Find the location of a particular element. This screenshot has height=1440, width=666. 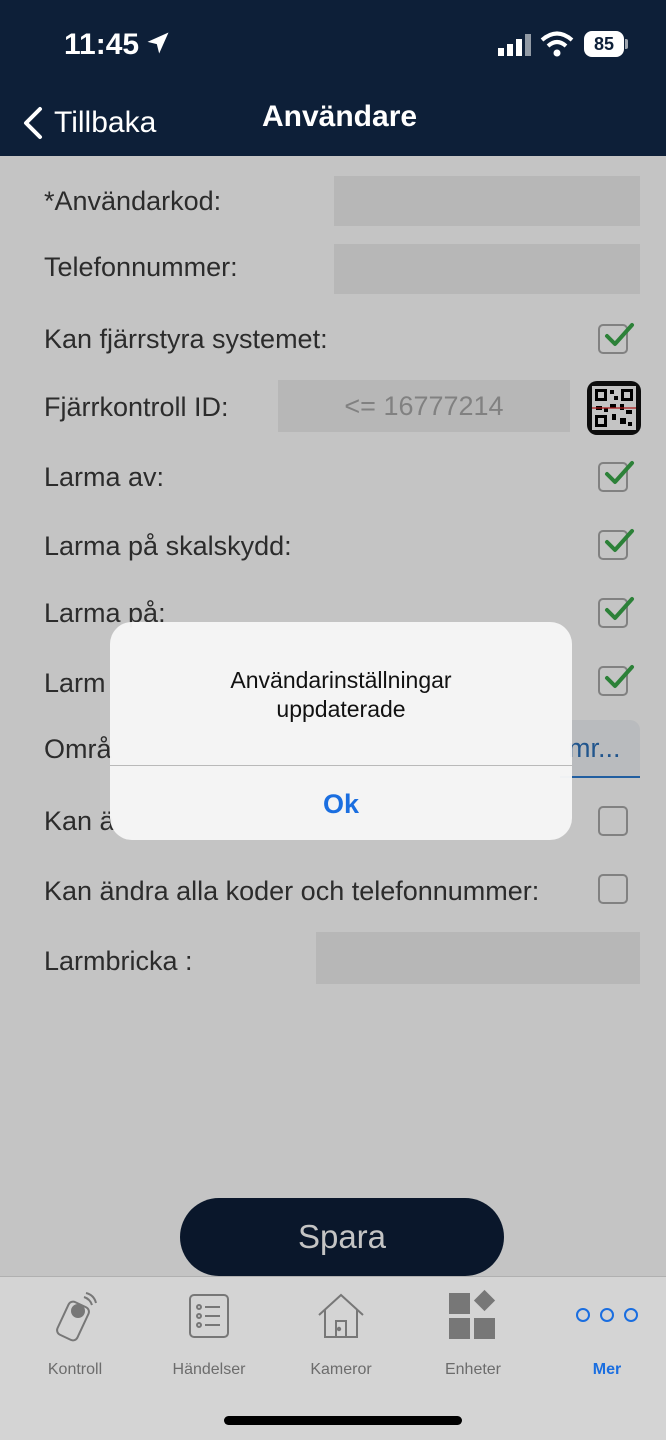

tab-label: Enheter is located at coordinates (473, 1369).